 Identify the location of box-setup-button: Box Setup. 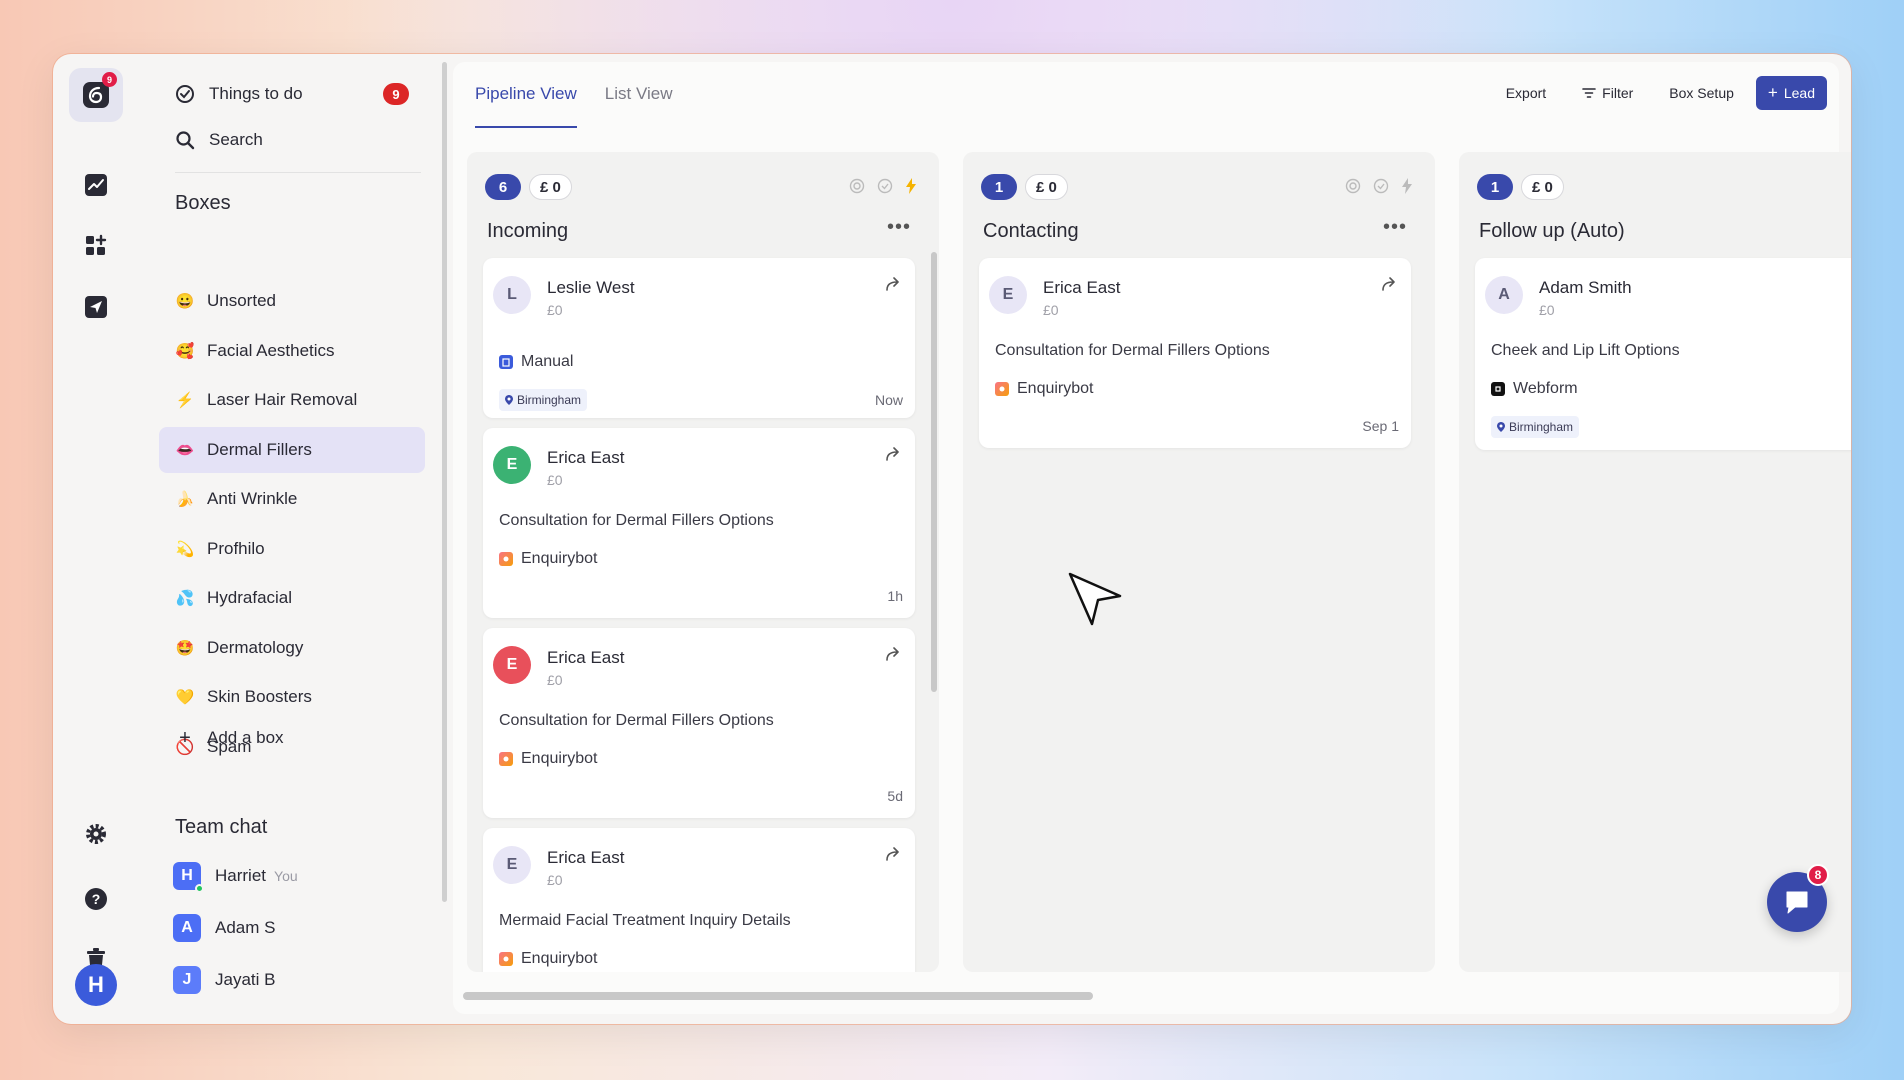
(1701, 93).